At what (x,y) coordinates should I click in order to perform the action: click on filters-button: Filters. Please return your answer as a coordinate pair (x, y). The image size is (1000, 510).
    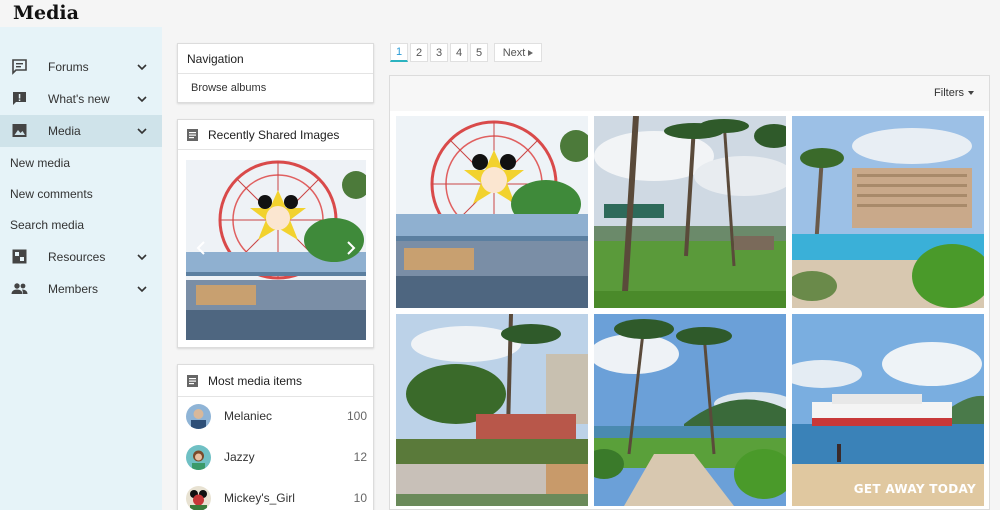
    Looking at the image, I should click on (954, 93).